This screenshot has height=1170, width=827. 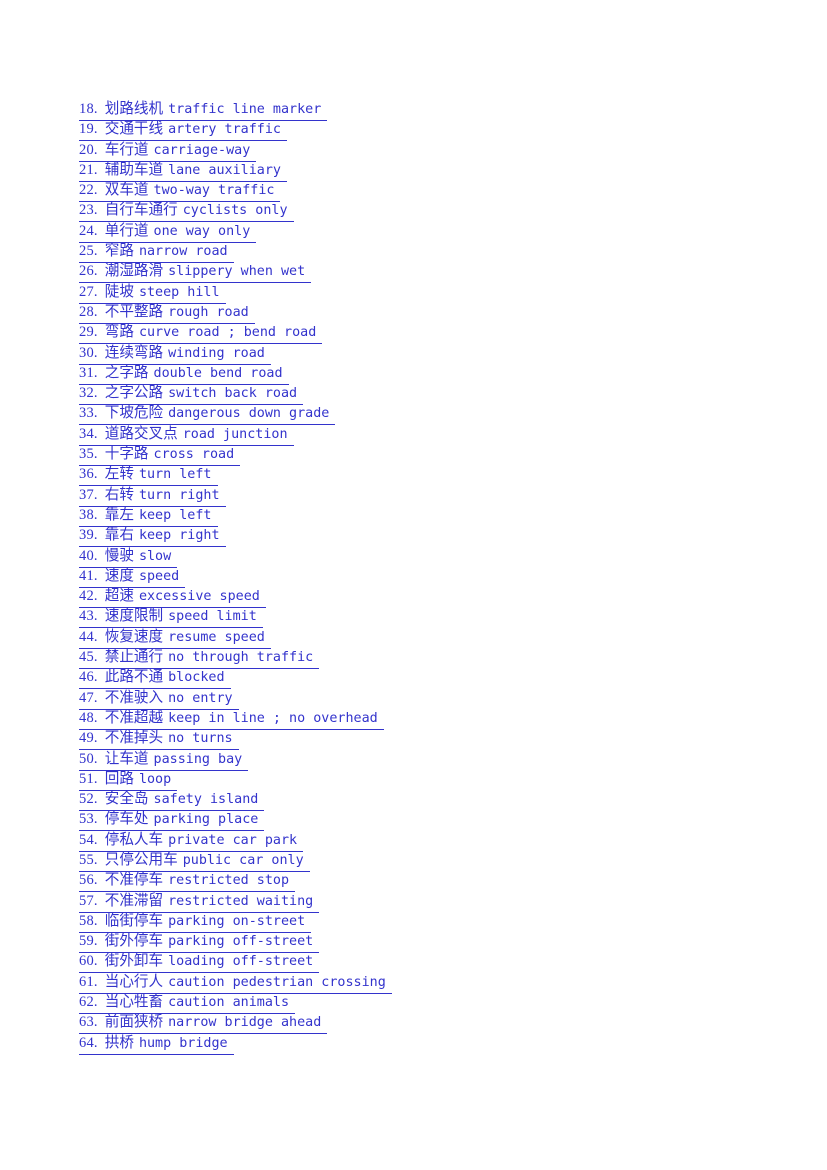 I want to click on glossary-entry-link: 43. 速度限制 speed limit, so click(x=171, y=618).